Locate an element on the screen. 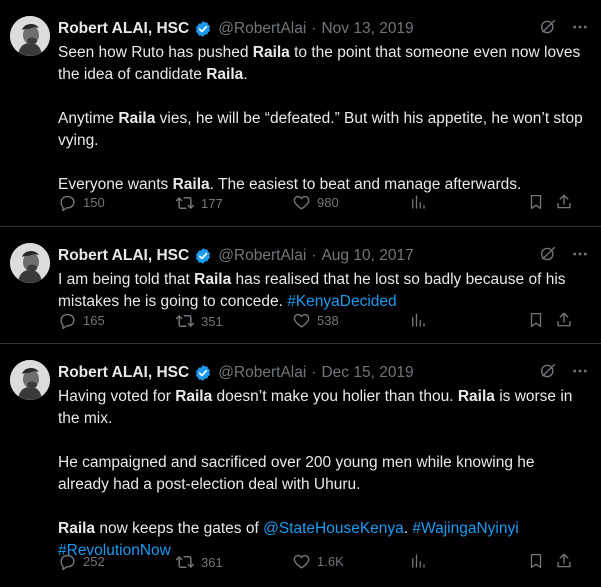 Image resolution: width=601 pixels, height=587 pixels. tweet-actions: 150 177 980 is located at coordinates (323, 205).